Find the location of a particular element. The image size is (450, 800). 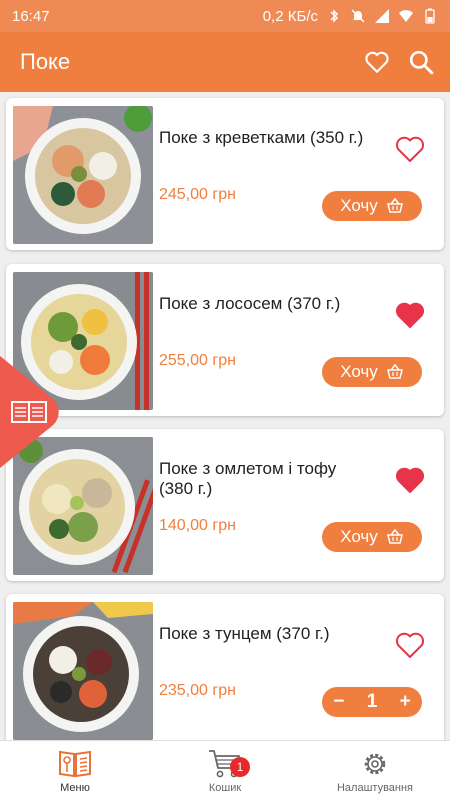

battery-icon is located at coordinates (430, 16).